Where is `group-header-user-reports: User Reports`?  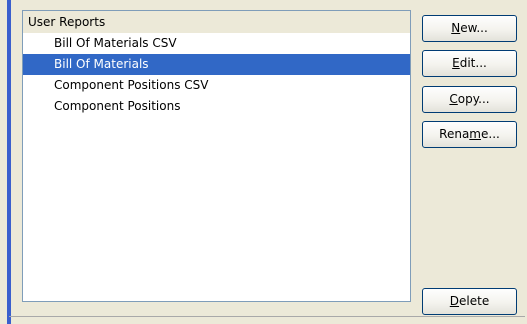
group-header-user-reports: User Reports is located at coordinates (216, 22).